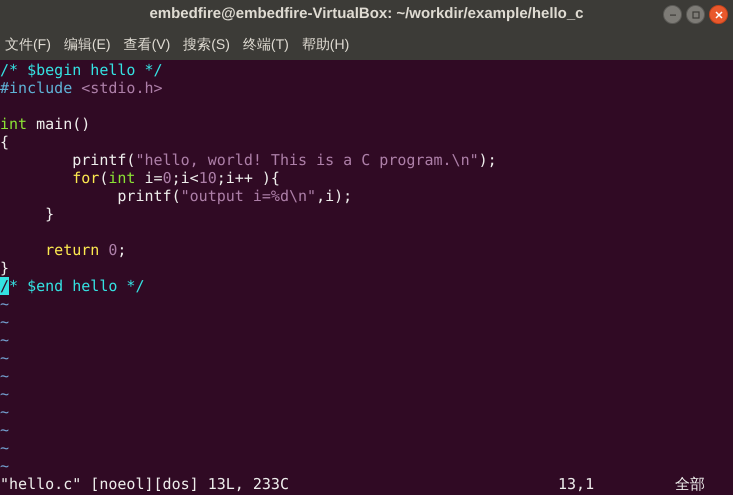 The height and width of the screenshot is (495, 733). I want to click on menu-item: 编辑(E), so click(87, 44).